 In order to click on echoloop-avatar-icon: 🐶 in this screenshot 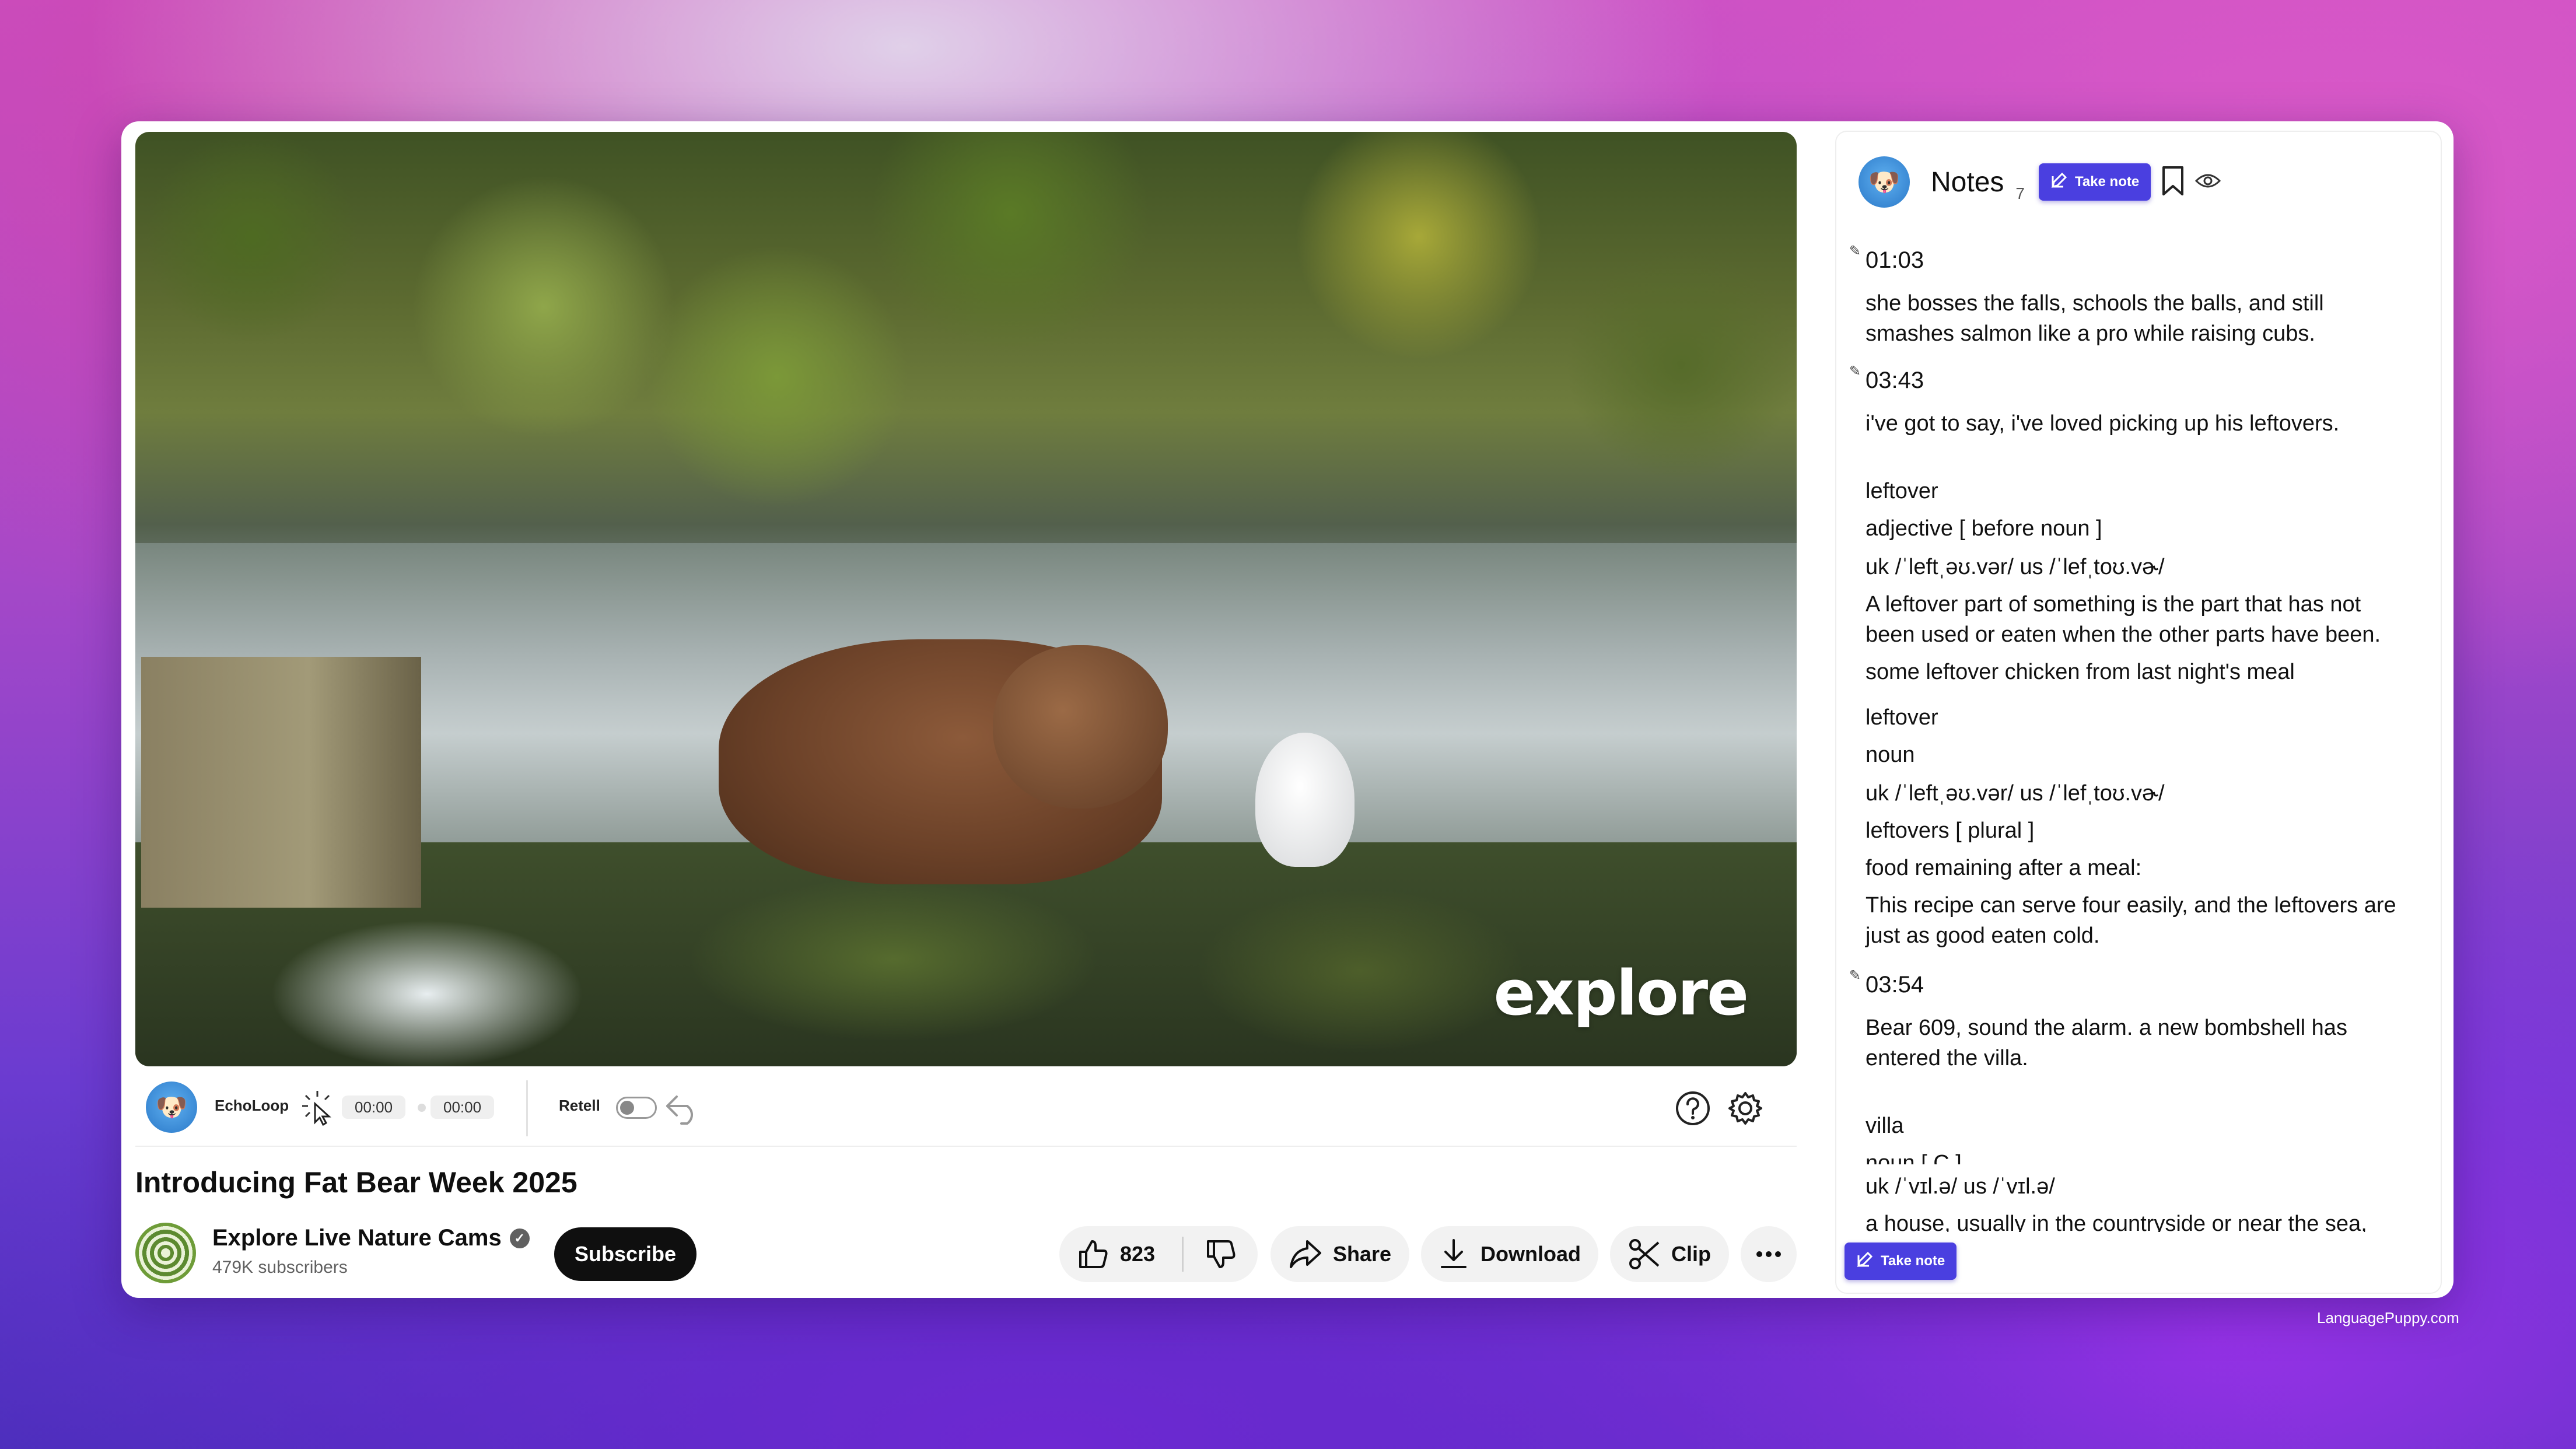, I will do `click(171, 1107)`.